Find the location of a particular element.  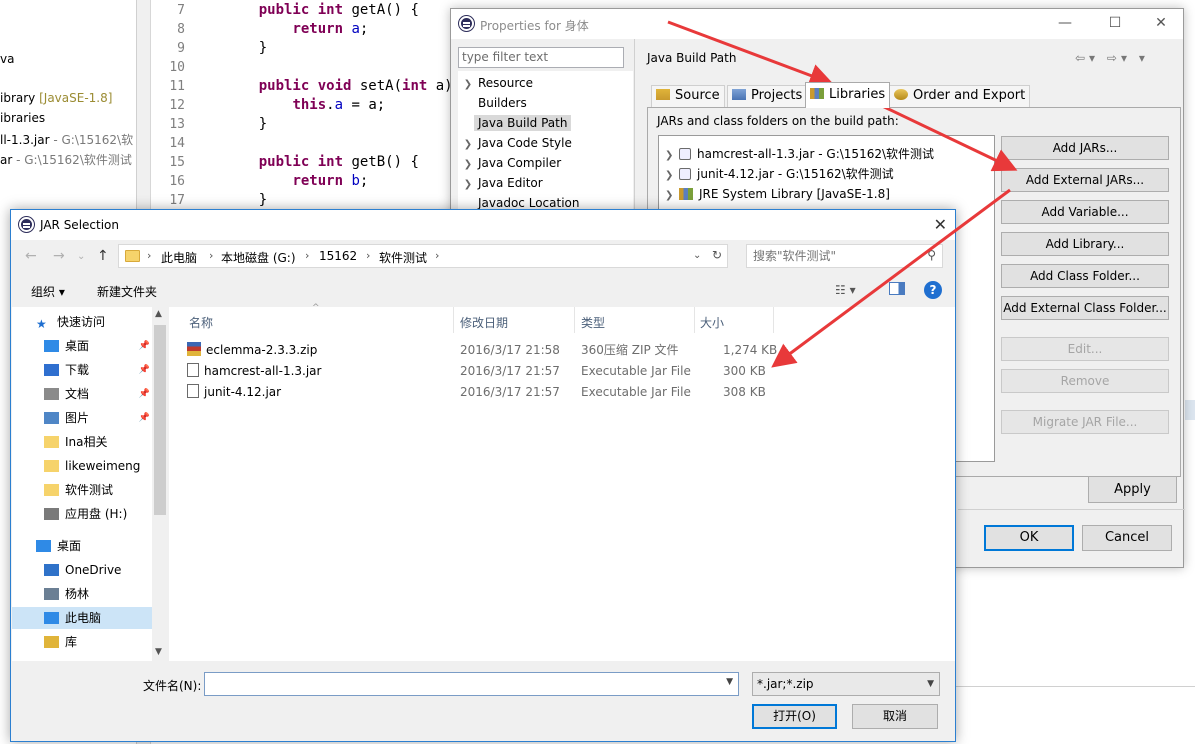

dialog-titlebar: Properties for 身体 — ☐ ✕ is located at coordinates (817, 24).